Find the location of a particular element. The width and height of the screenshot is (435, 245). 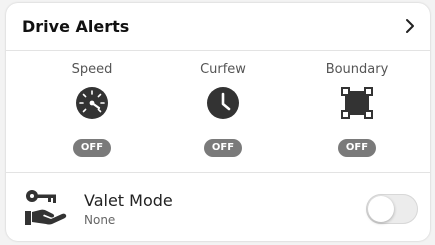

toggle-knob is located at coordinates (381, 209).